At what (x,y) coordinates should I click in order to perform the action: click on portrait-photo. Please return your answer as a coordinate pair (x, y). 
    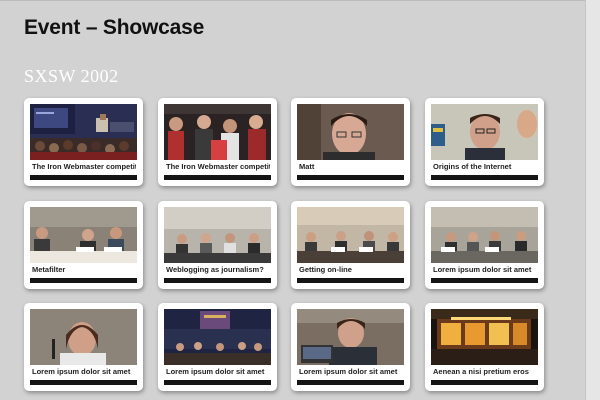
    Looking at the image, I should click on (350, 132).